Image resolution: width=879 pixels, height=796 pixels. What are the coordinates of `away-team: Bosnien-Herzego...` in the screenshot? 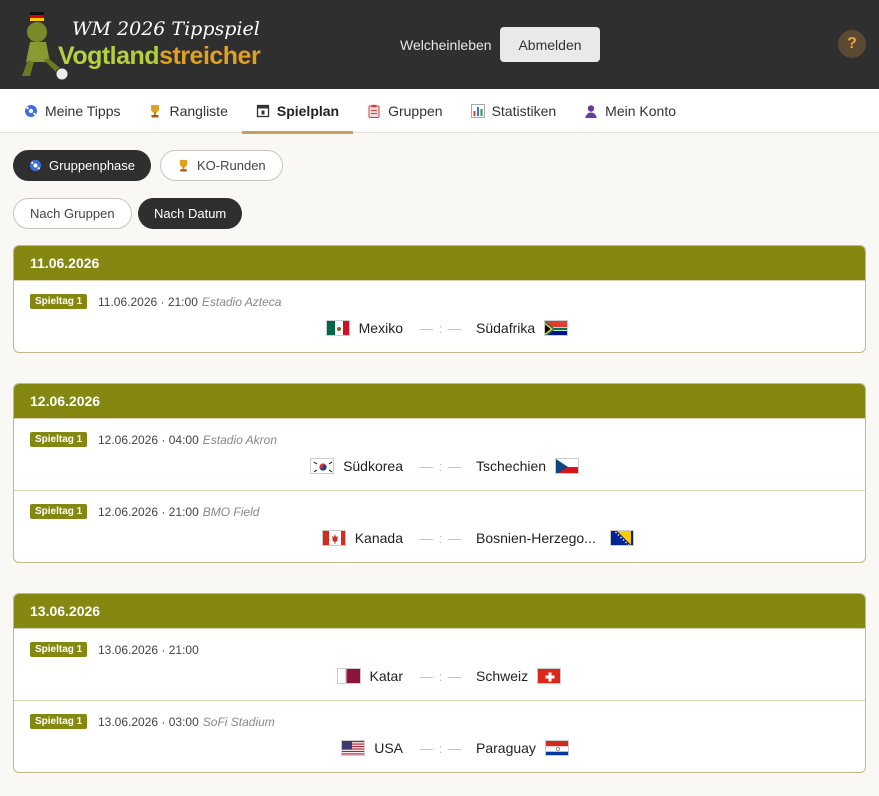 It's located at (555, 538).